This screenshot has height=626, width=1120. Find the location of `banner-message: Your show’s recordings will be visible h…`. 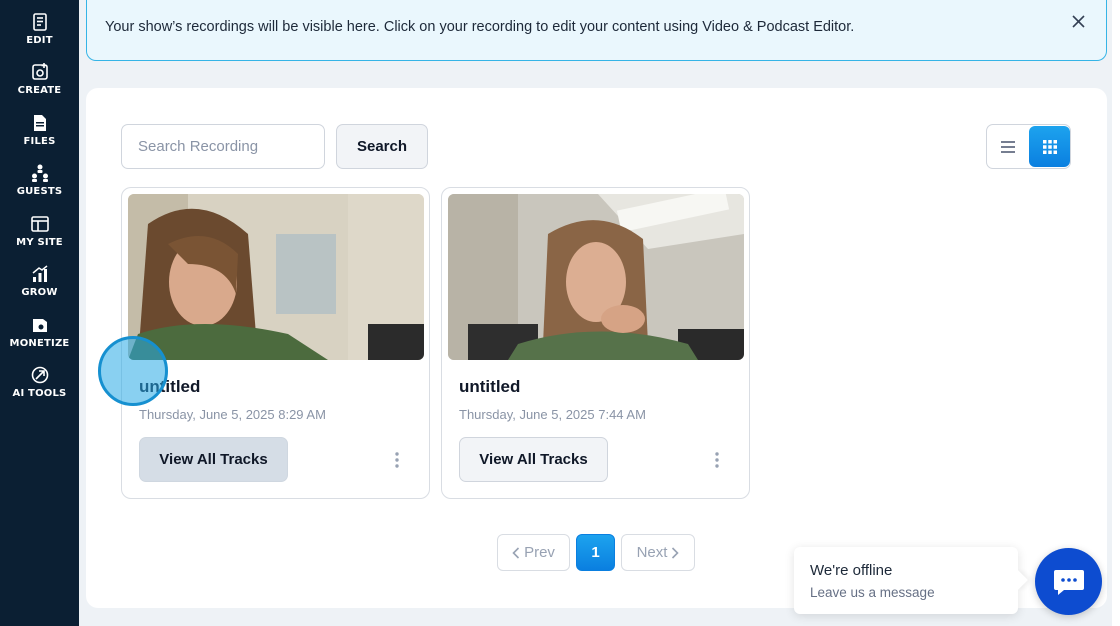

banner-message: Your show’s recordings will be visible h… is located at coordinates (480, 27).